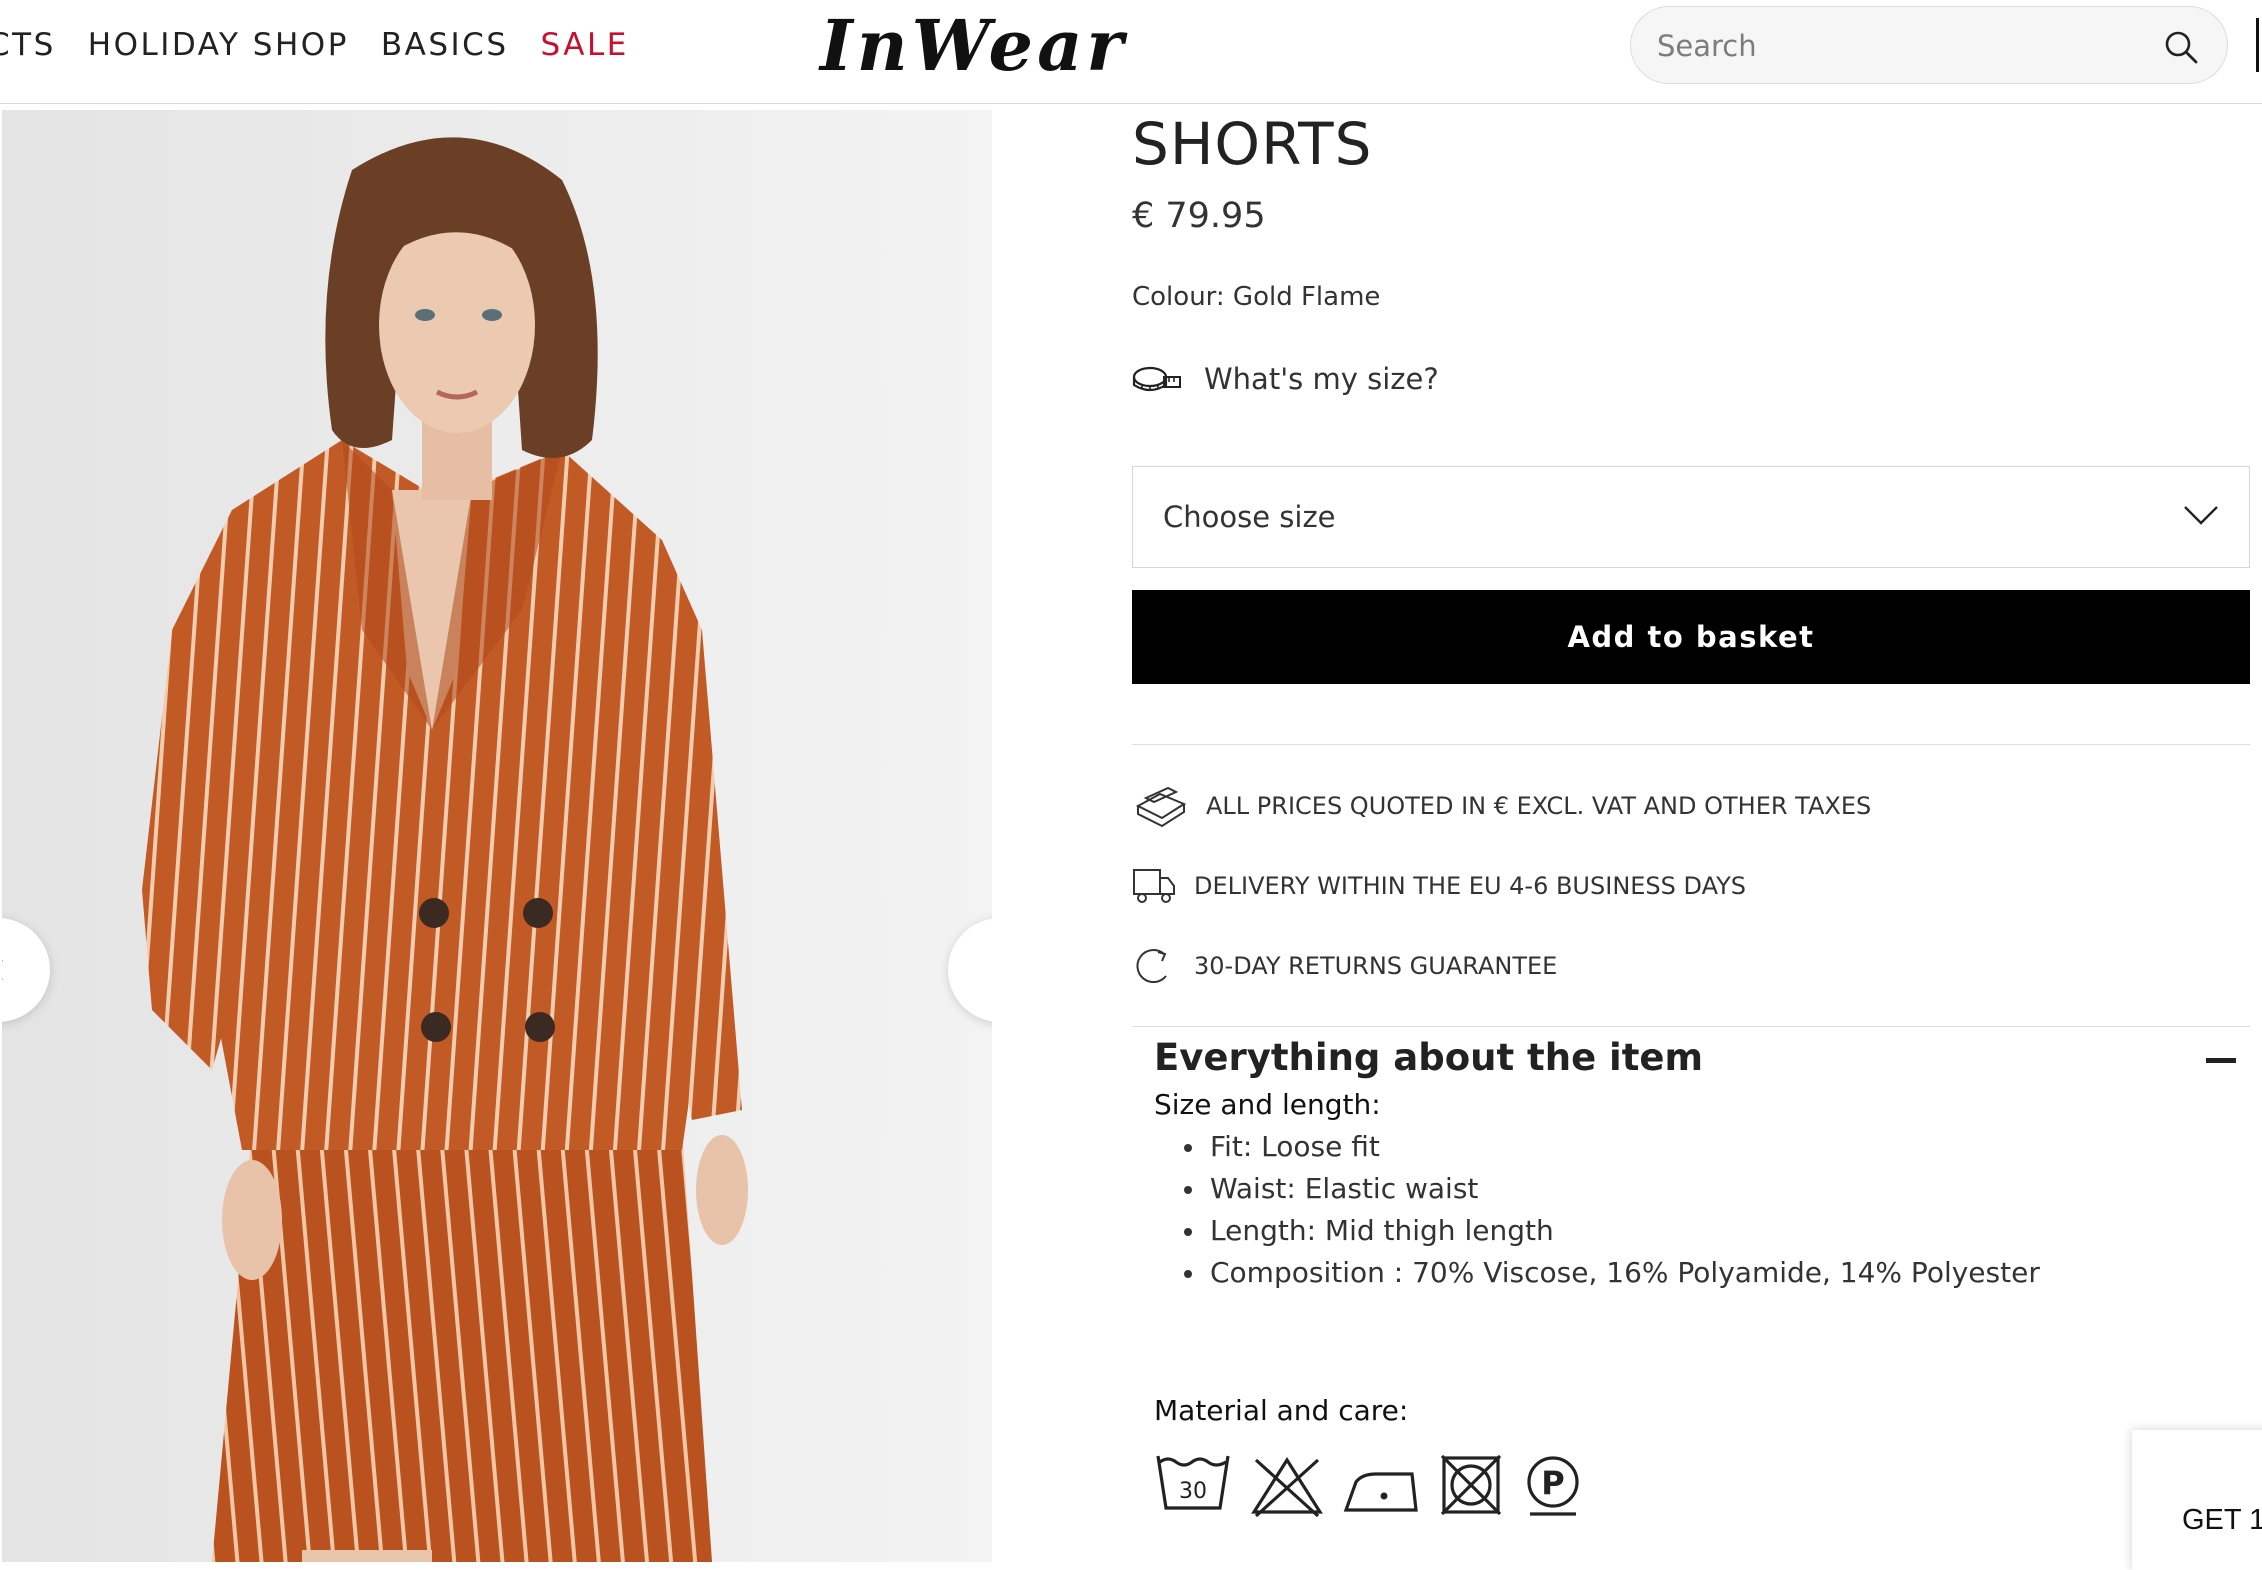  I want to click on product-colour: Colour: Gold Flame, so click(1256, 297).